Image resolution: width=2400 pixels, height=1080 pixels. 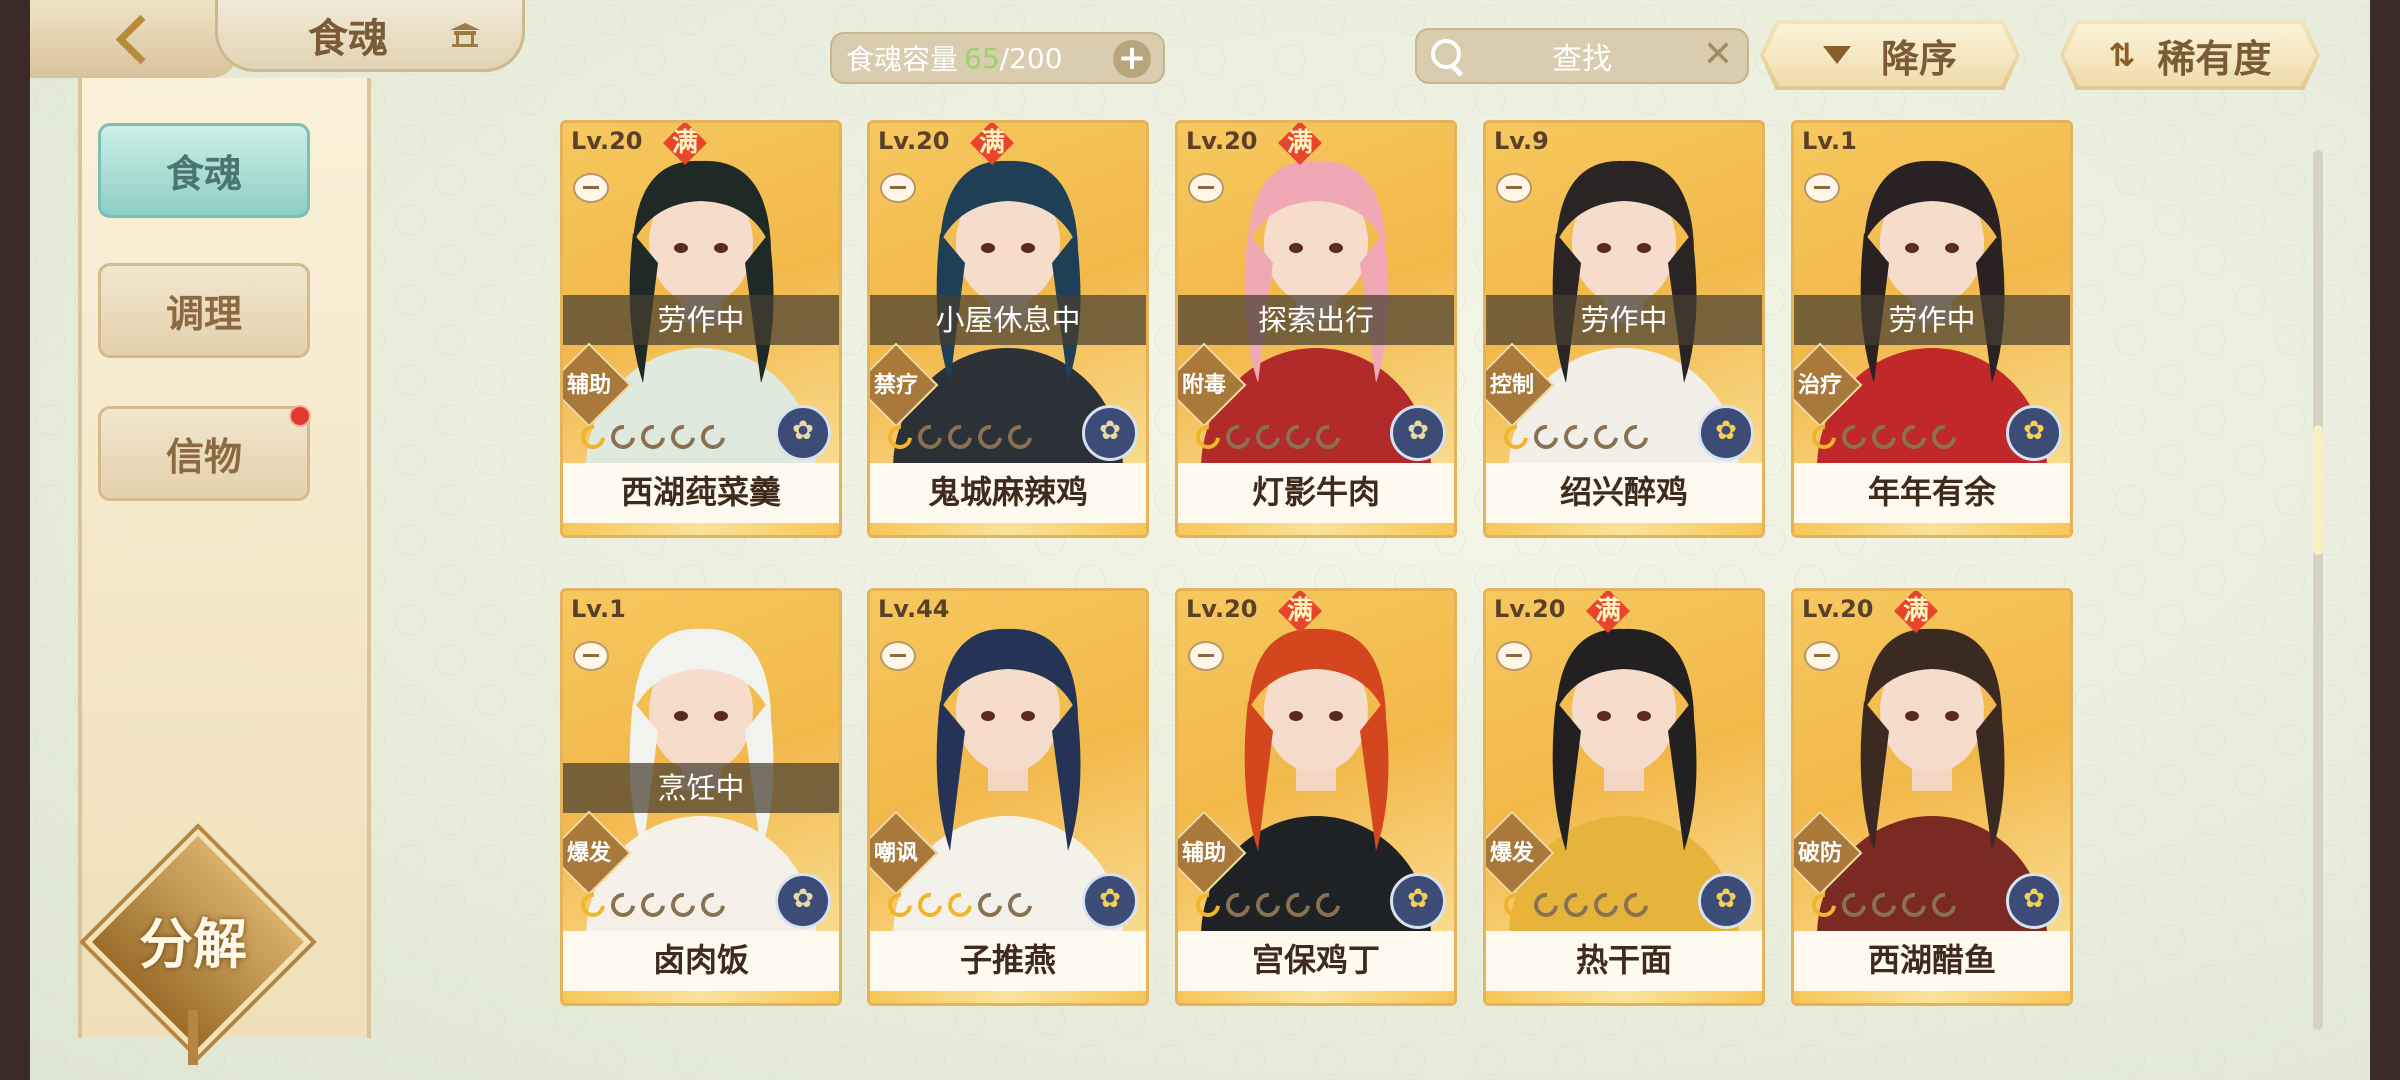 I want to click on tab-tokens: 信物, so click(x=204, y=453).